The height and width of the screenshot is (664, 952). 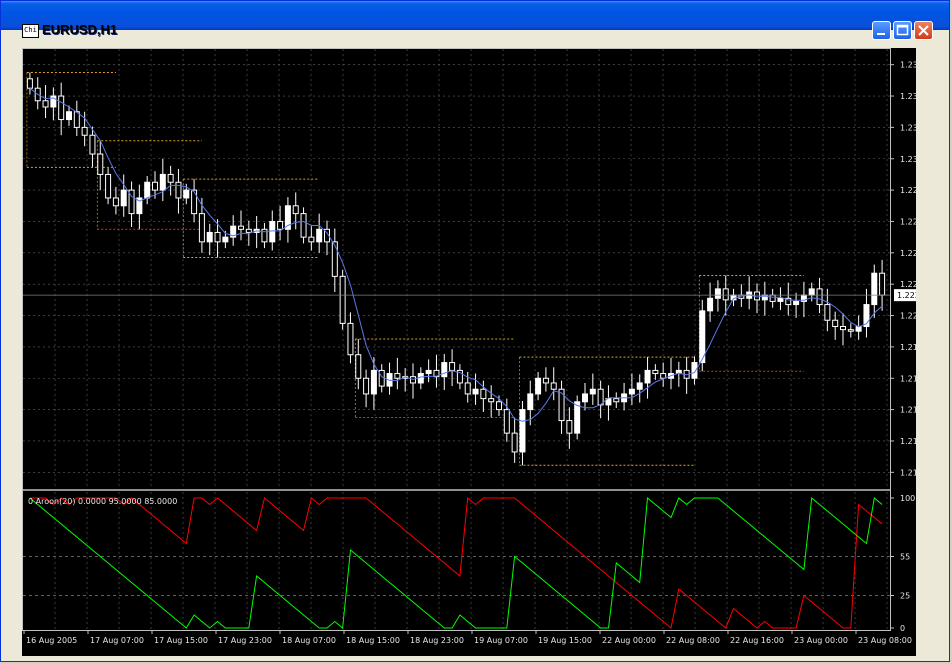 I want to click on time-tick-label: 18 Aug 07:00, so click(x=309, y=640).